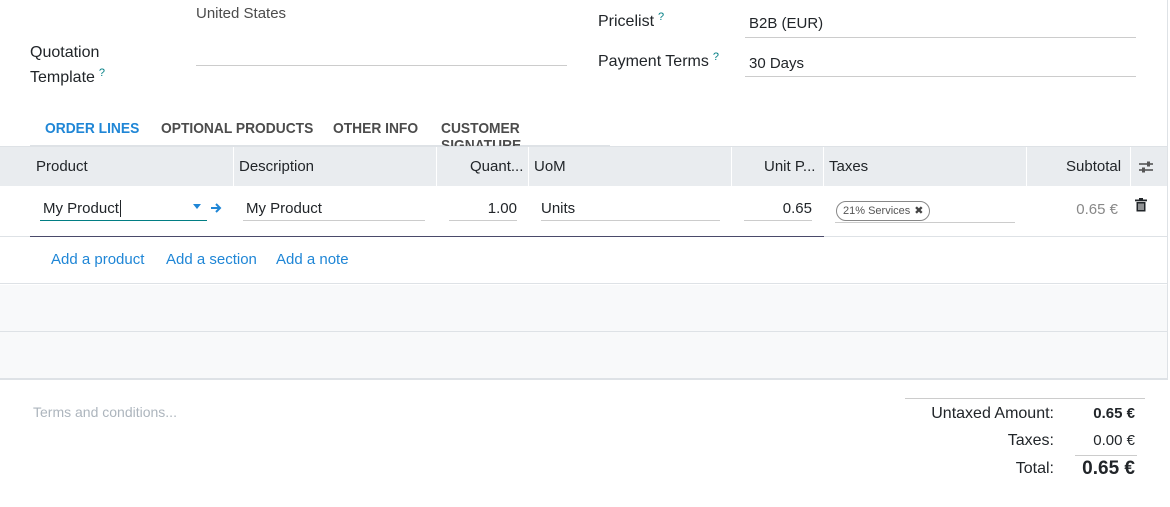 The width and height of the screenshot is (1170, 507). What do you see at coordinates (241, 13) in the screenshot?
I see `customer-country: United States` at bounding box center [241, 13].